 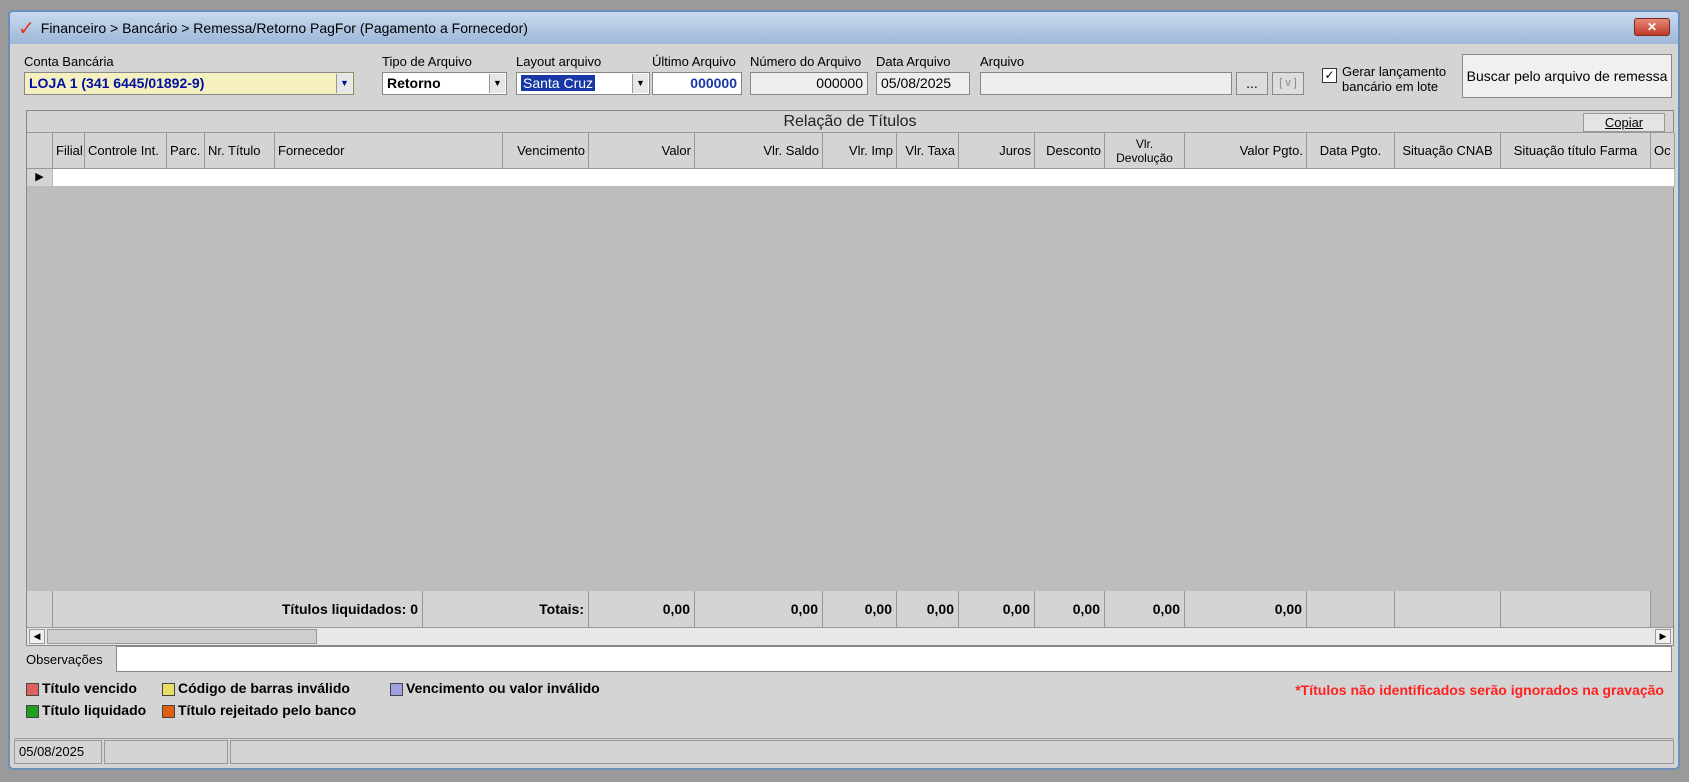 I want to click on tipo-value: Retorno, so click(x=414, y=83).